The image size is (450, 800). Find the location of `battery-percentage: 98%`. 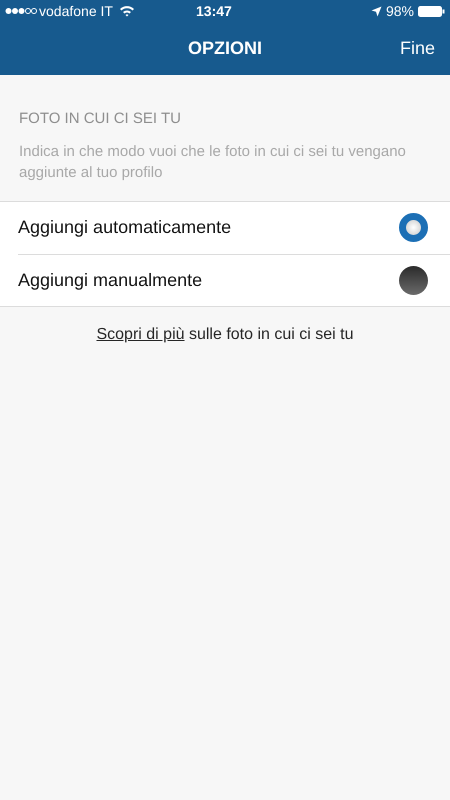

battery-percentage: 98% is located at coordinates (400, 11).